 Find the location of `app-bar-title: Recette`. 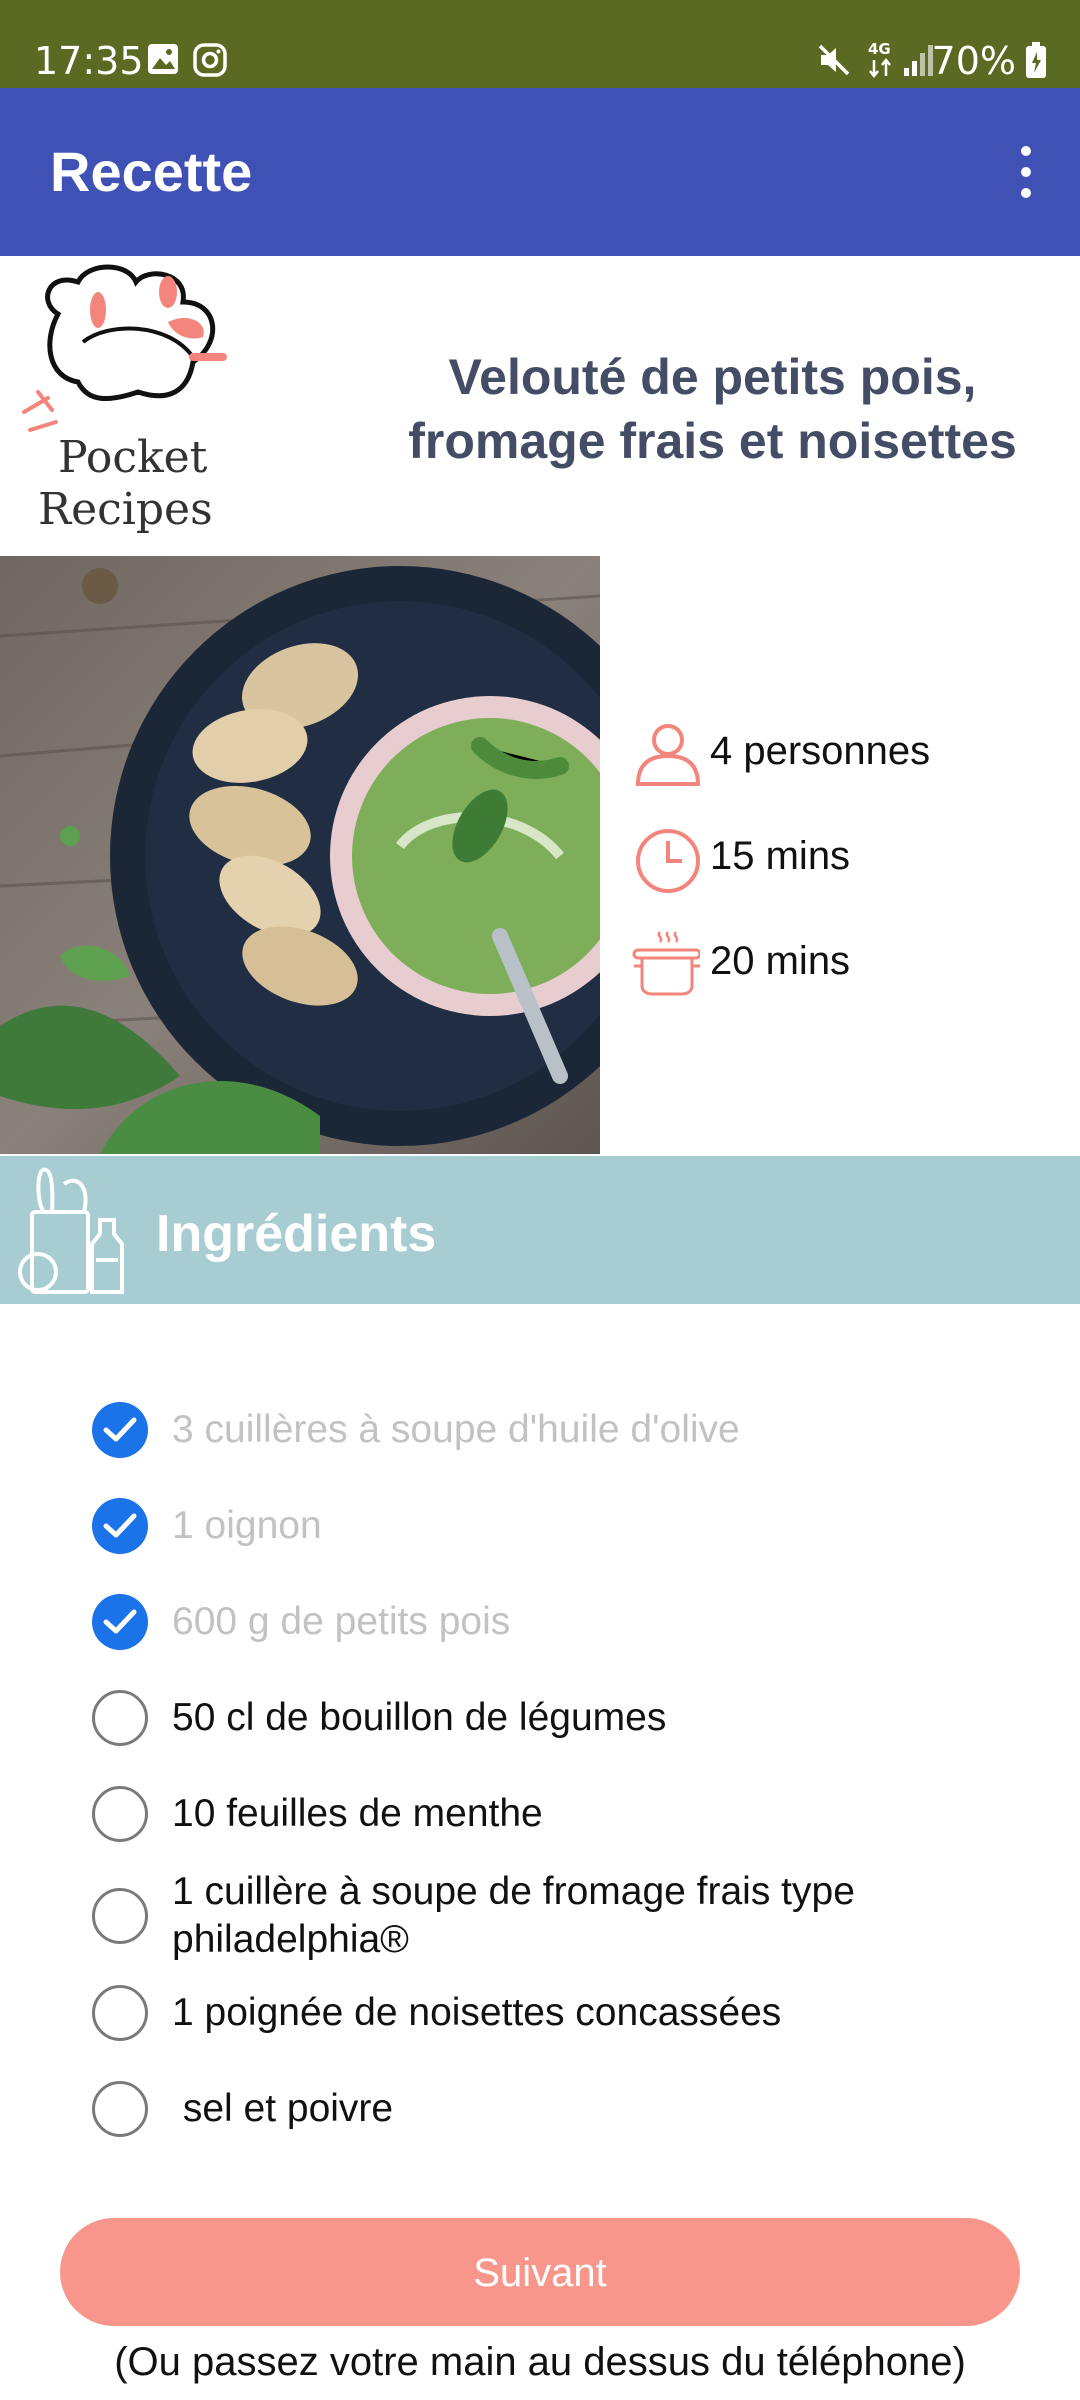

app-bar-title: Recette is located at coordinates (151, 171).